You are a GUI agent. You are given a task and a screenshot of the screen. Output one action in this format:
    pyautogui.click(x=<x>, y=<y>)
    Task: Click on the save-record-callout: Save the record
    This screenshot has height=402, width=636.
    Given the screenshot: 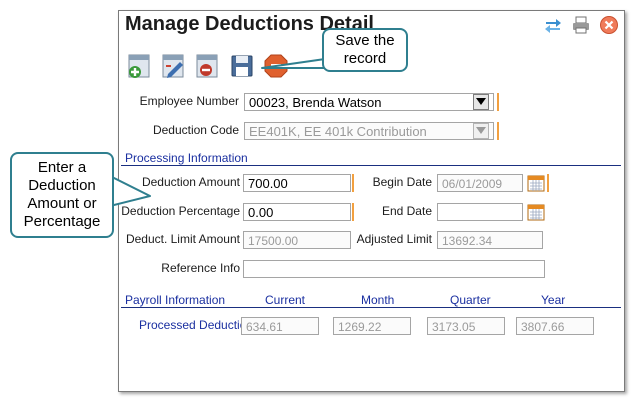 What is the action you would take?
    pyautogui.click(x=365, y=50)
    